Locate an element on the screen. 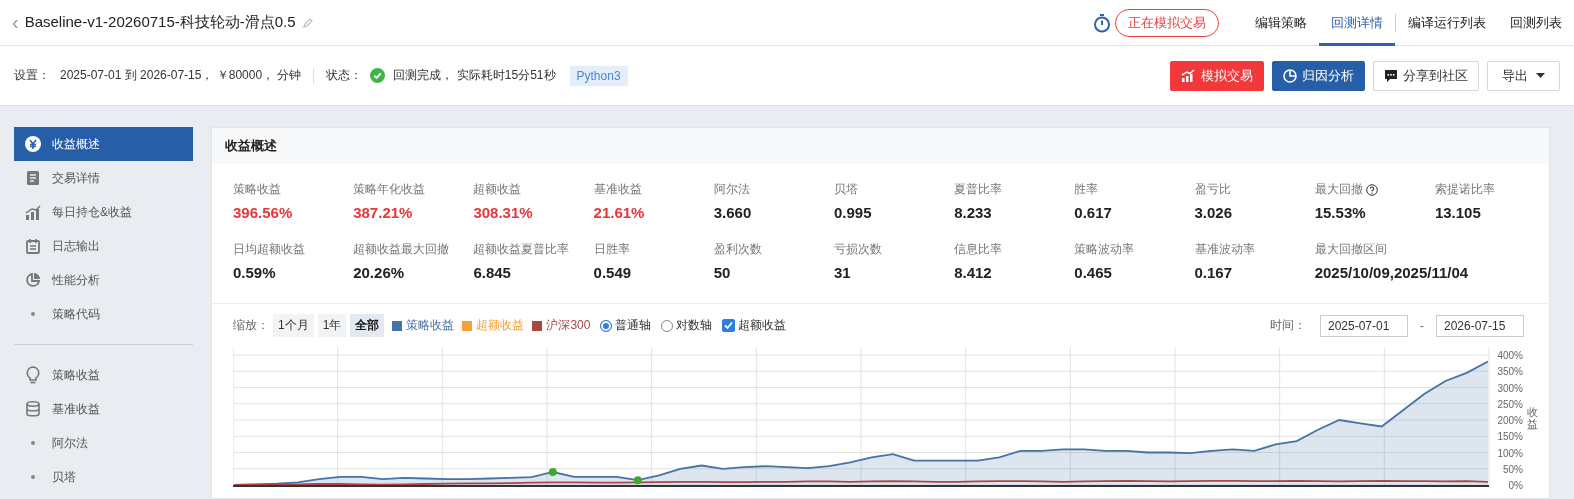  metric-value: 387.21% is located at coordinates (383, 212).